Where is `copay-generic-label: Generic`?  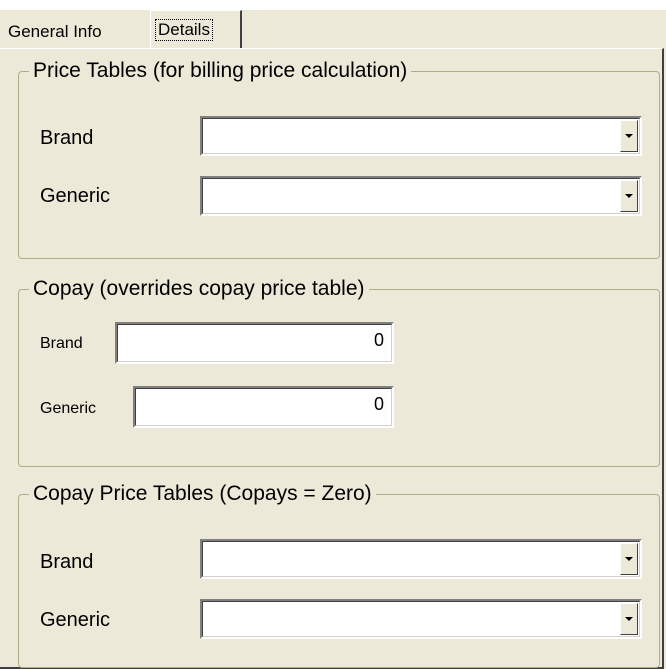 copay-generic-label: Generic is located at coordinates (68, 408).